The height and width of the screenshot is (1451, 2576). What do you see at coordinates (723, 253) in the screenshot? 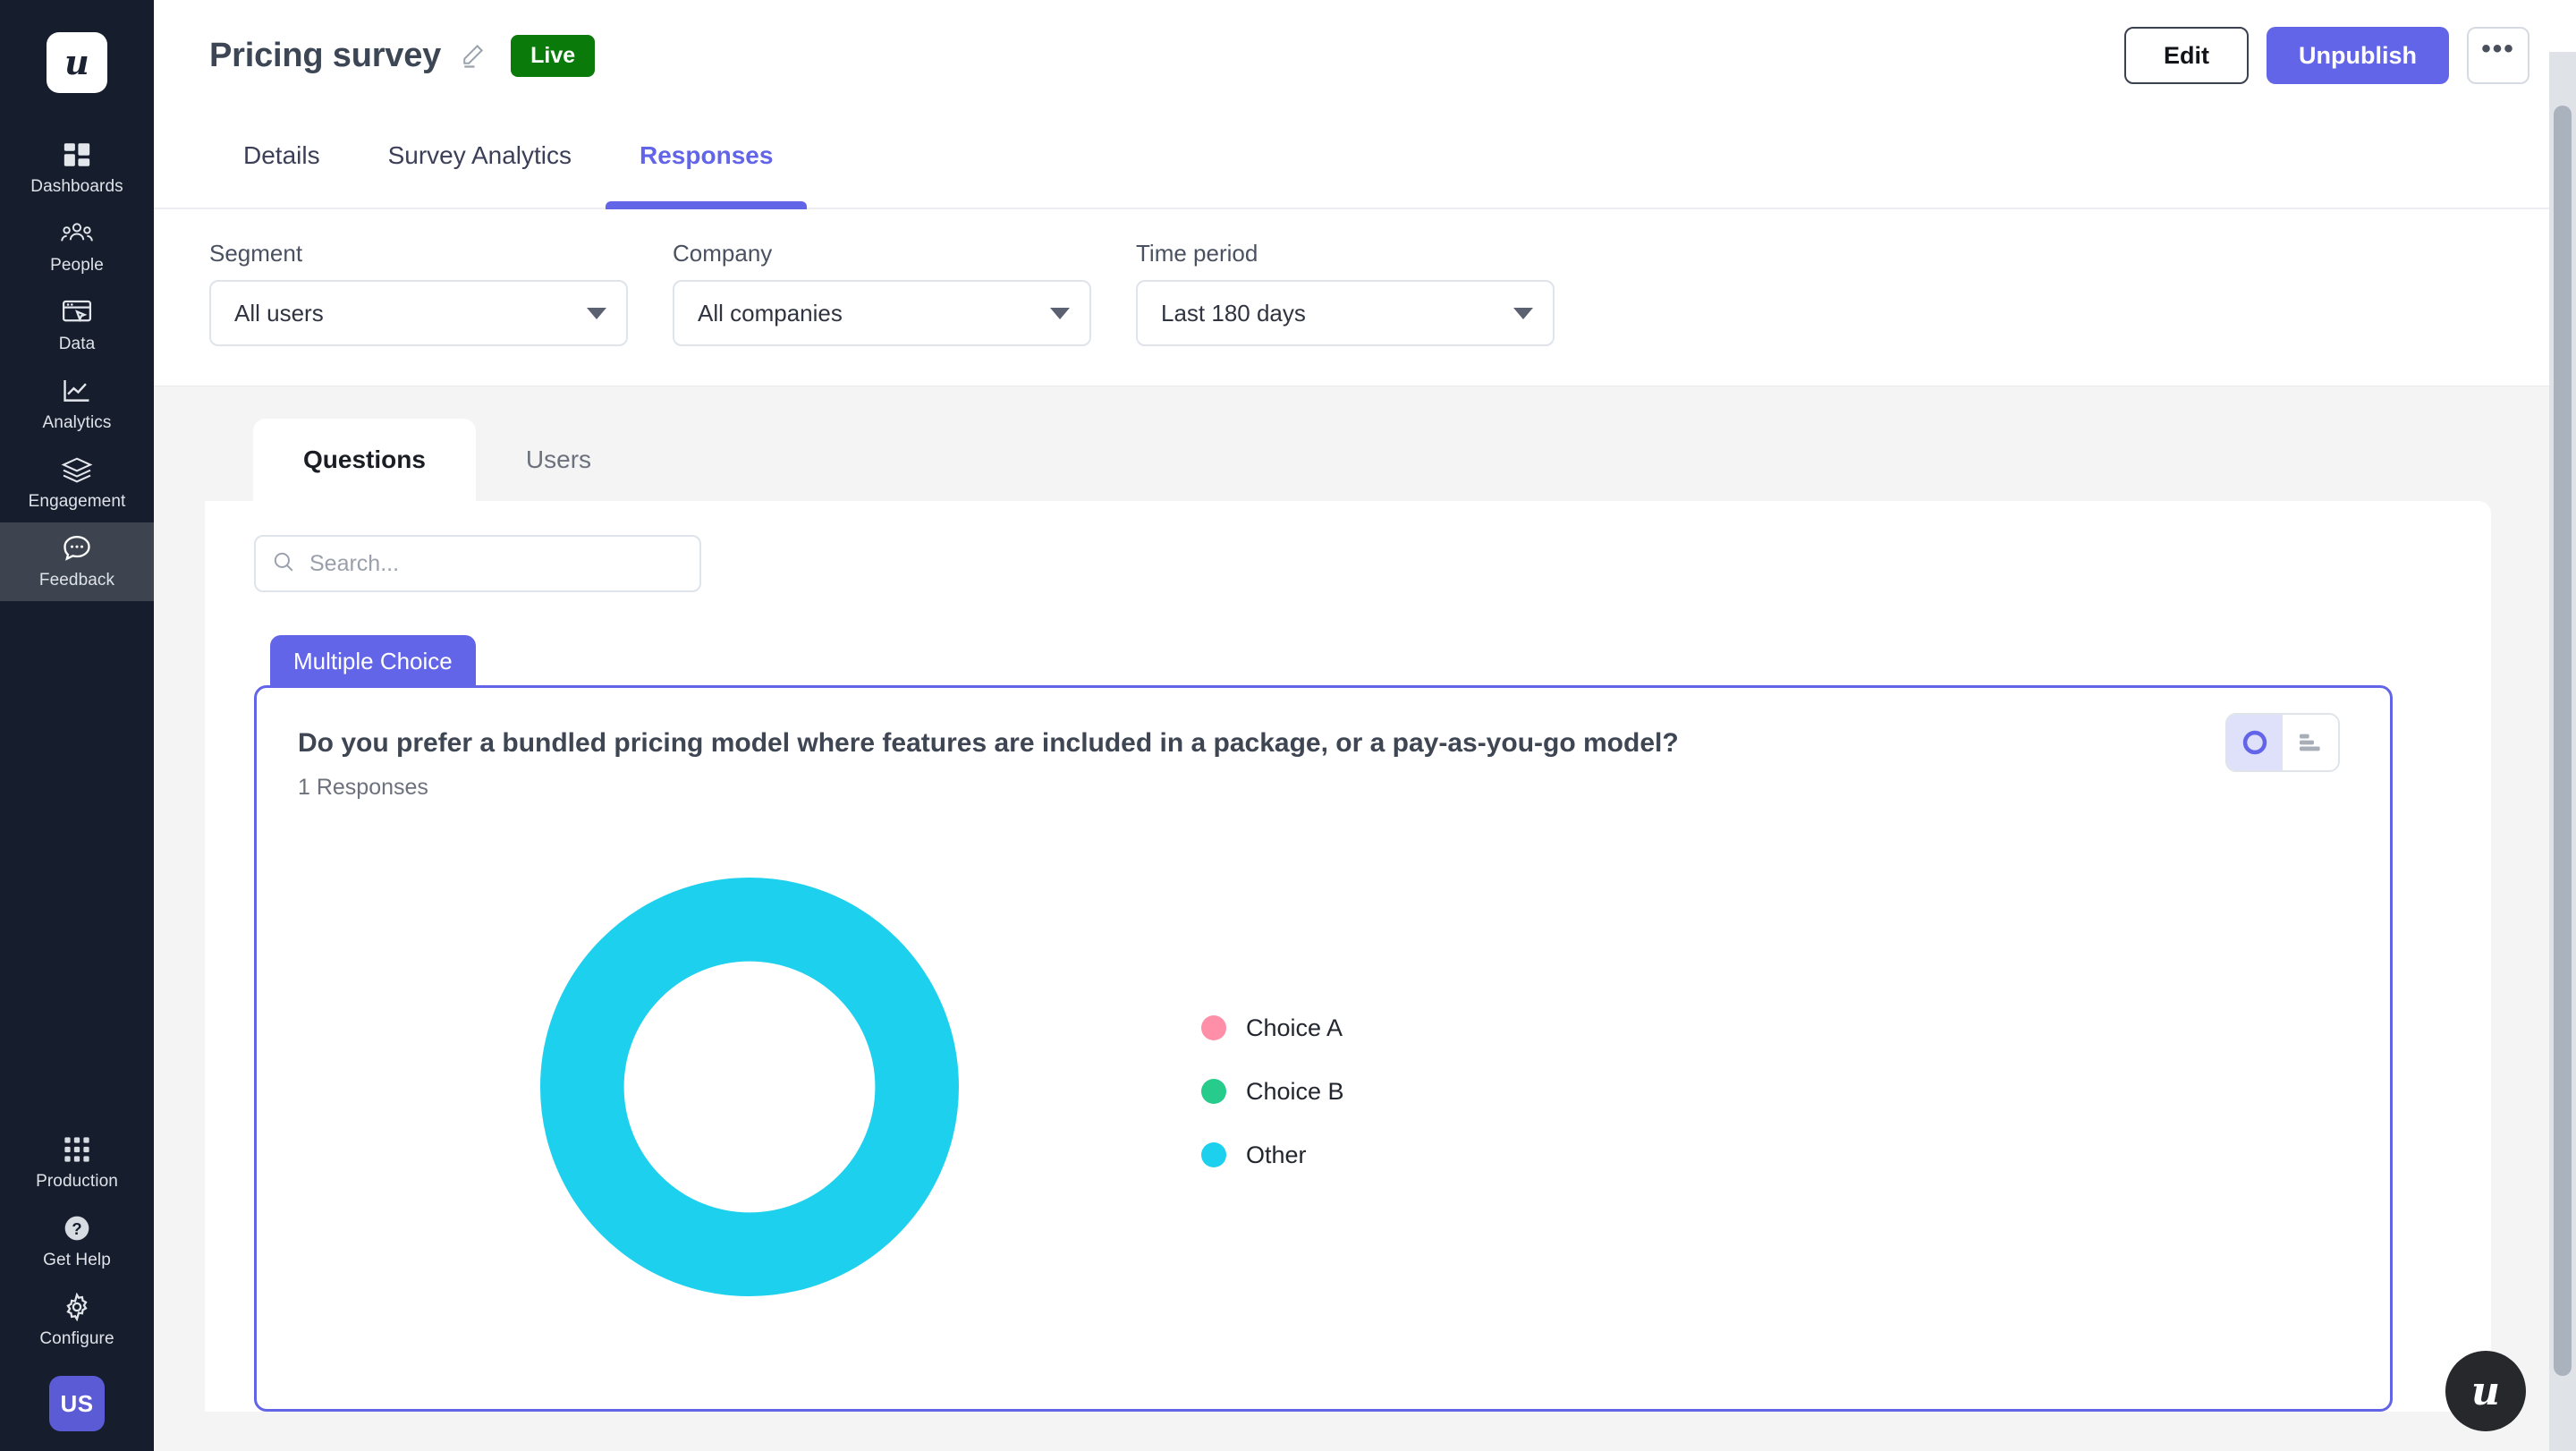
I see `filter-label: Company` at bounding box center [723, 253].